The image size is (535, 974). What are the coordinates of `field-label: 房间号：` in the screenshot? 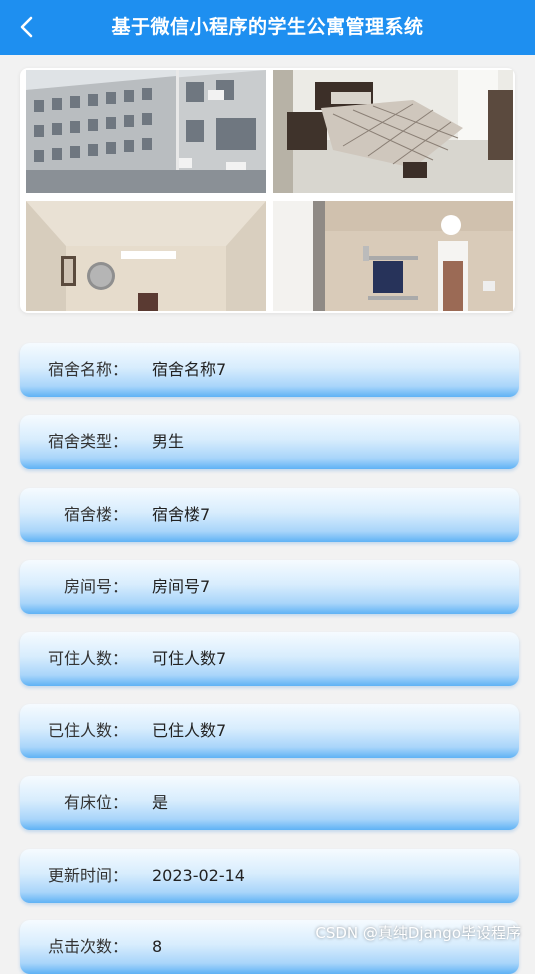 It's located at (95, 586).